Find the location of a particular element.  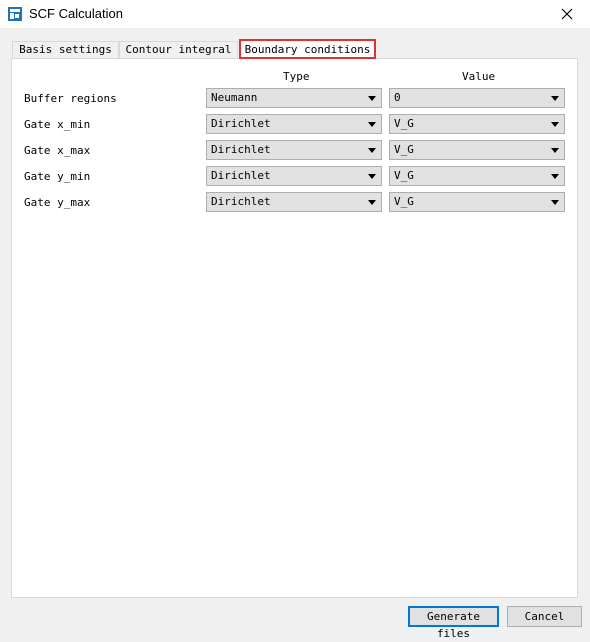

app-icon is located at coordinates (15, 14).